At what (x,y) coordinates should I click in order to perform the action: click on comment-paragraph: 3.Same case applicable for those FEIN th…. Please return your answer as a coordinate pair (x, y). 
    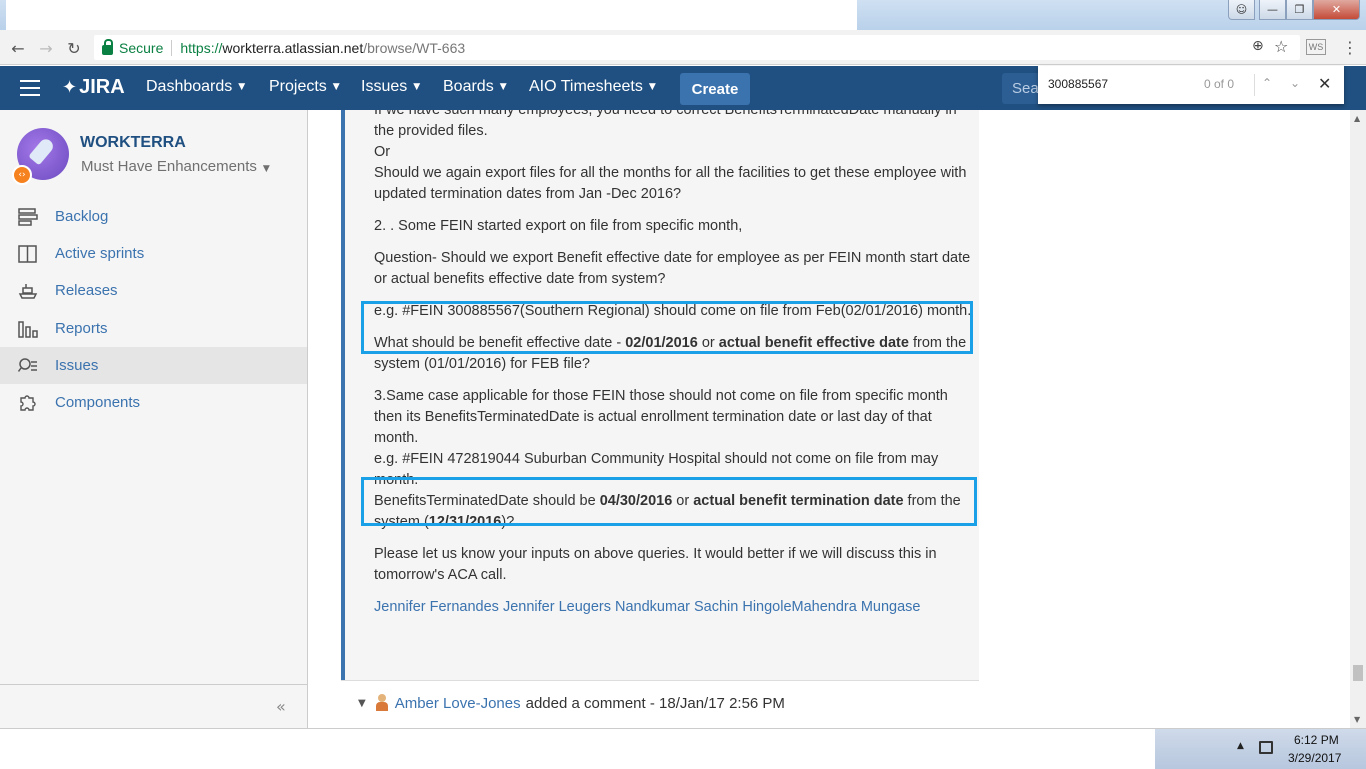
    Looking at the image, I should click on (661, 417).